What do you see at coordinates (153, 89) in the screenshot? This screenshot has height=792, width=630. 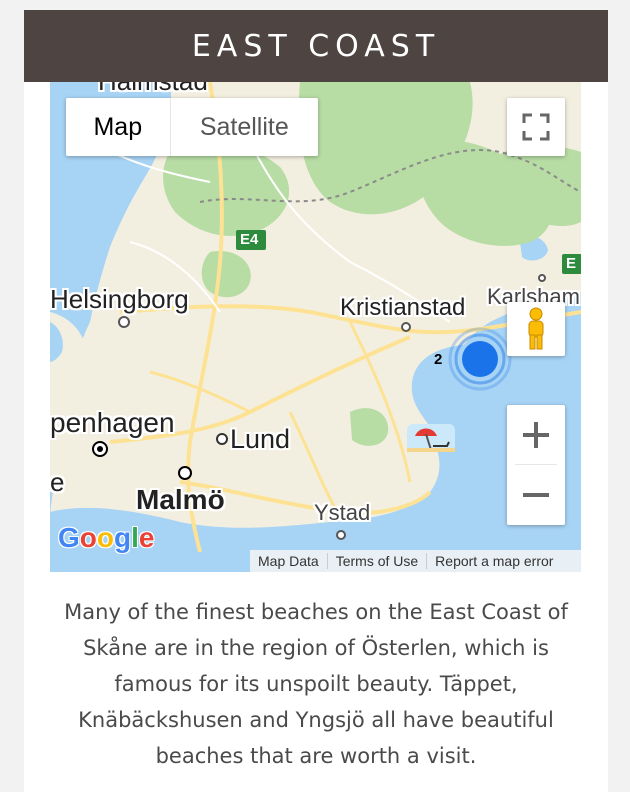 I see `map-label-halmstad: Halmstad` at bounding box center [153, 89].